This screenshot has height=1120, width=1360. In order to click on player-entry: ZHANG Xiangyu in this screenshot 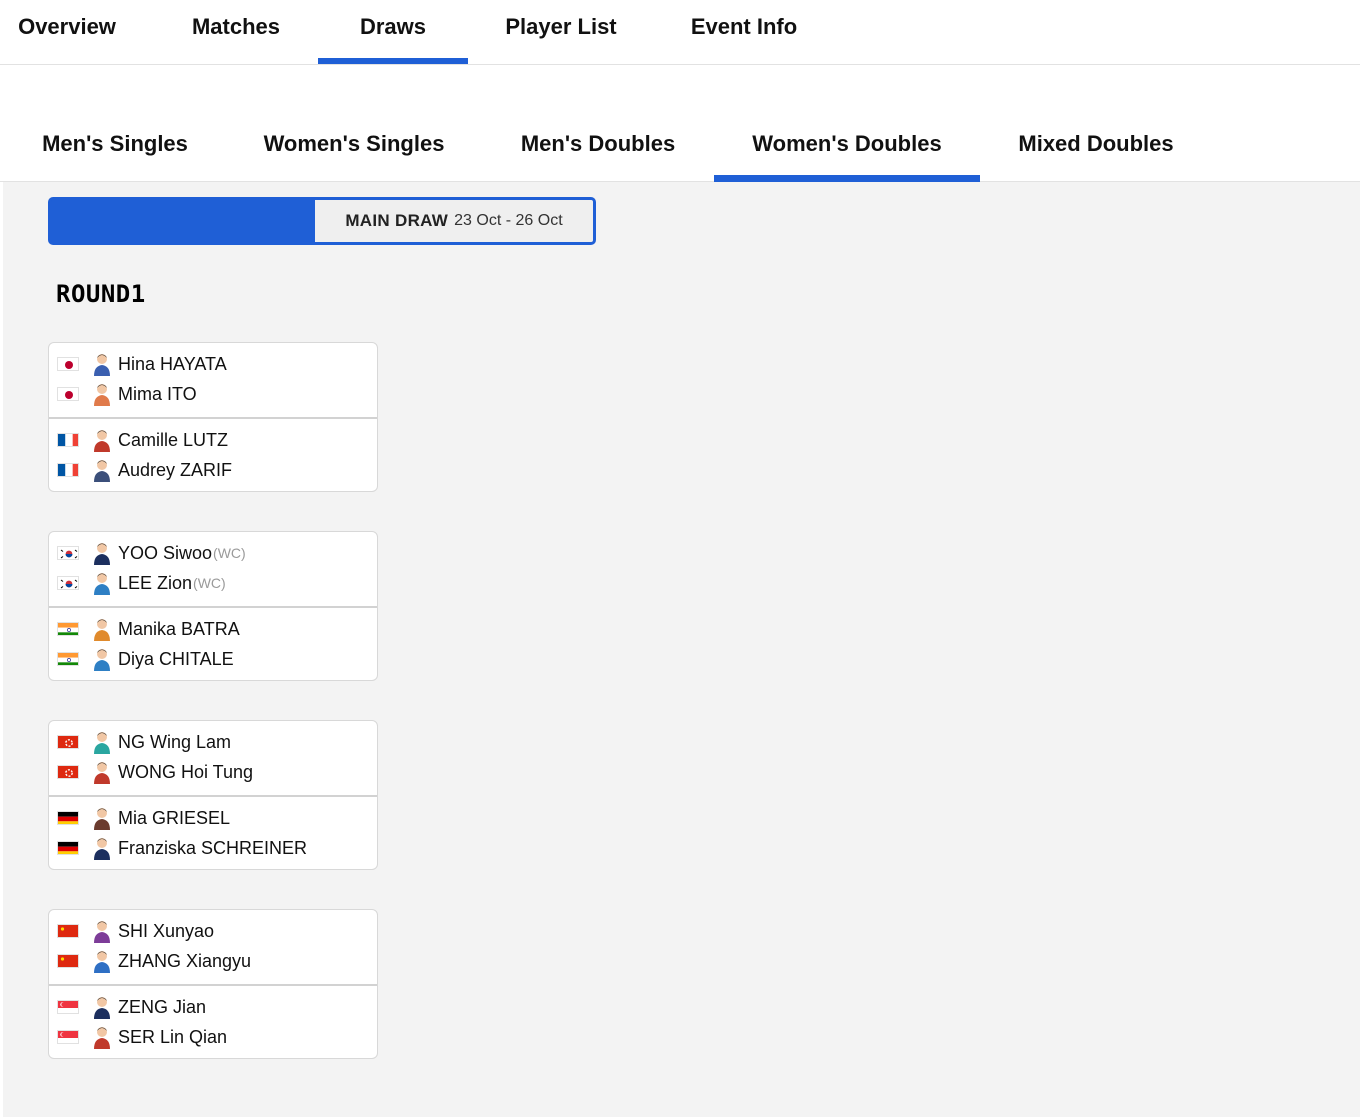, I will do `click(154, 961)`.